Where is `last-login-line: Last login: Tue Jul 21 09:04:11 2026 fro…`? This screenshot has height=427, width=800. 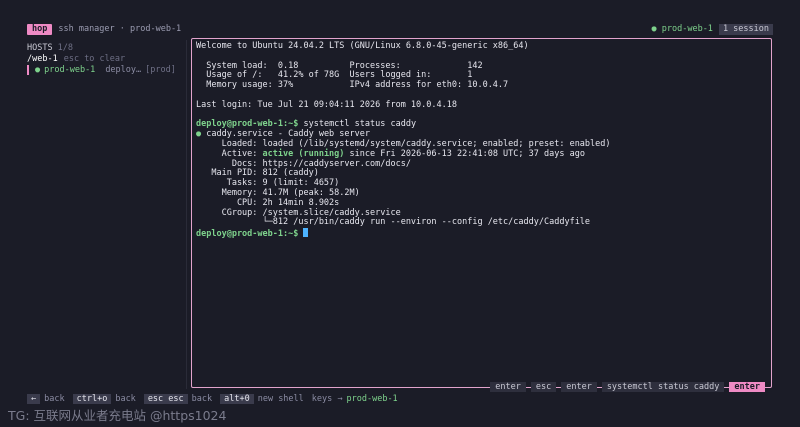 last-login-line: Last login: Tue Jul 21 09:04:11 2026 fro… is located at coordinates (326, 104).